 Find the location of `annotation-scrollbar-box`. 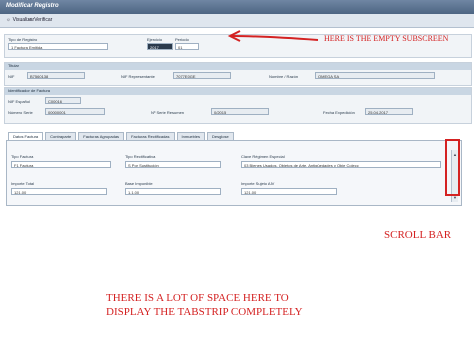

annotation-scrollbar-box is located at coordinates (452, 167).